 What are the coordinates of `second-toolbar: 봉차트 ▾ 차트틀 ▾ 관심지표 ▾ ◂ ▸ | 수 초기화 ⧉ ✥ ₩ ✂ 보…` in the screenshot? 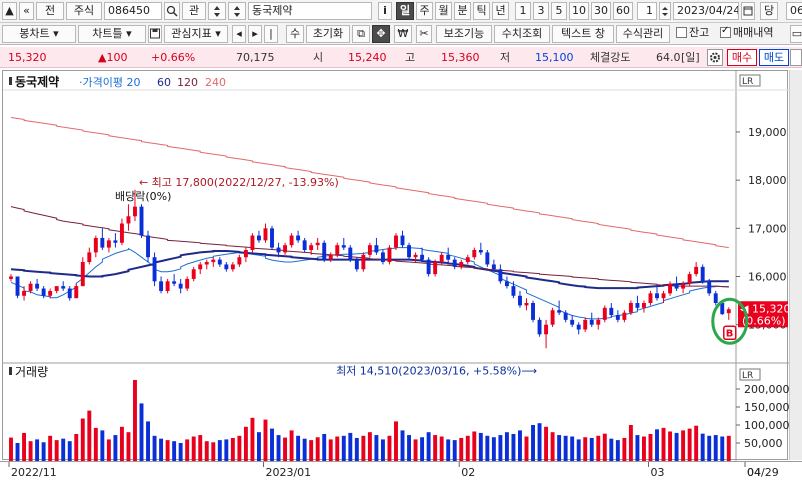 It's located at (401, 34).